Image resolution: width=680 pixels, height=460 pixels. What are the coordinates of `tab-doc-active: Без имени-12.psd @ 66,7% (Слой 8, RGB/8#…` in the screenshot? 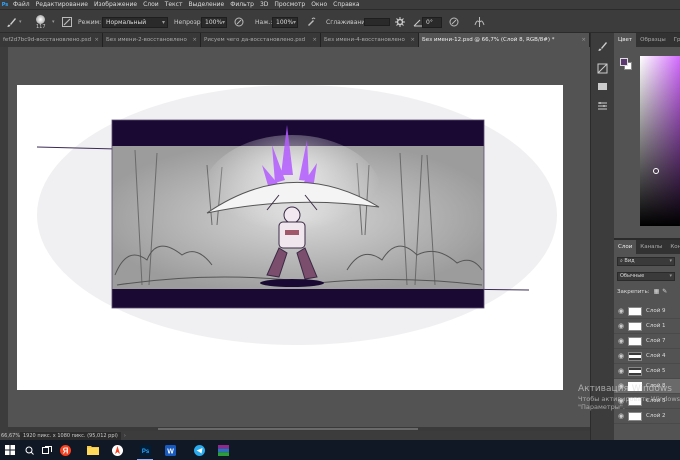 It's located at (504, 40).